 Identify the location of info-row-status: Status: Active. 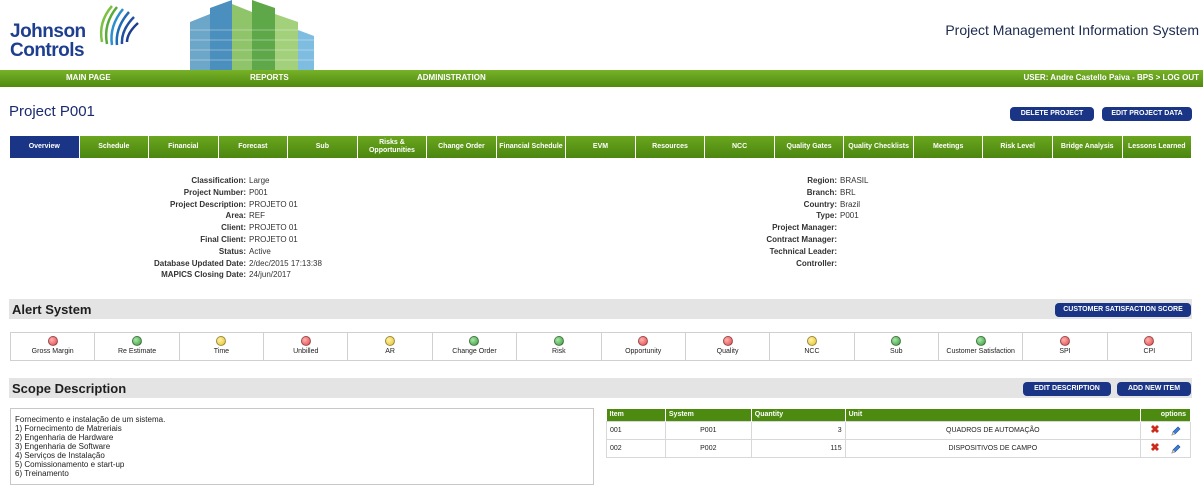
(240, 252).